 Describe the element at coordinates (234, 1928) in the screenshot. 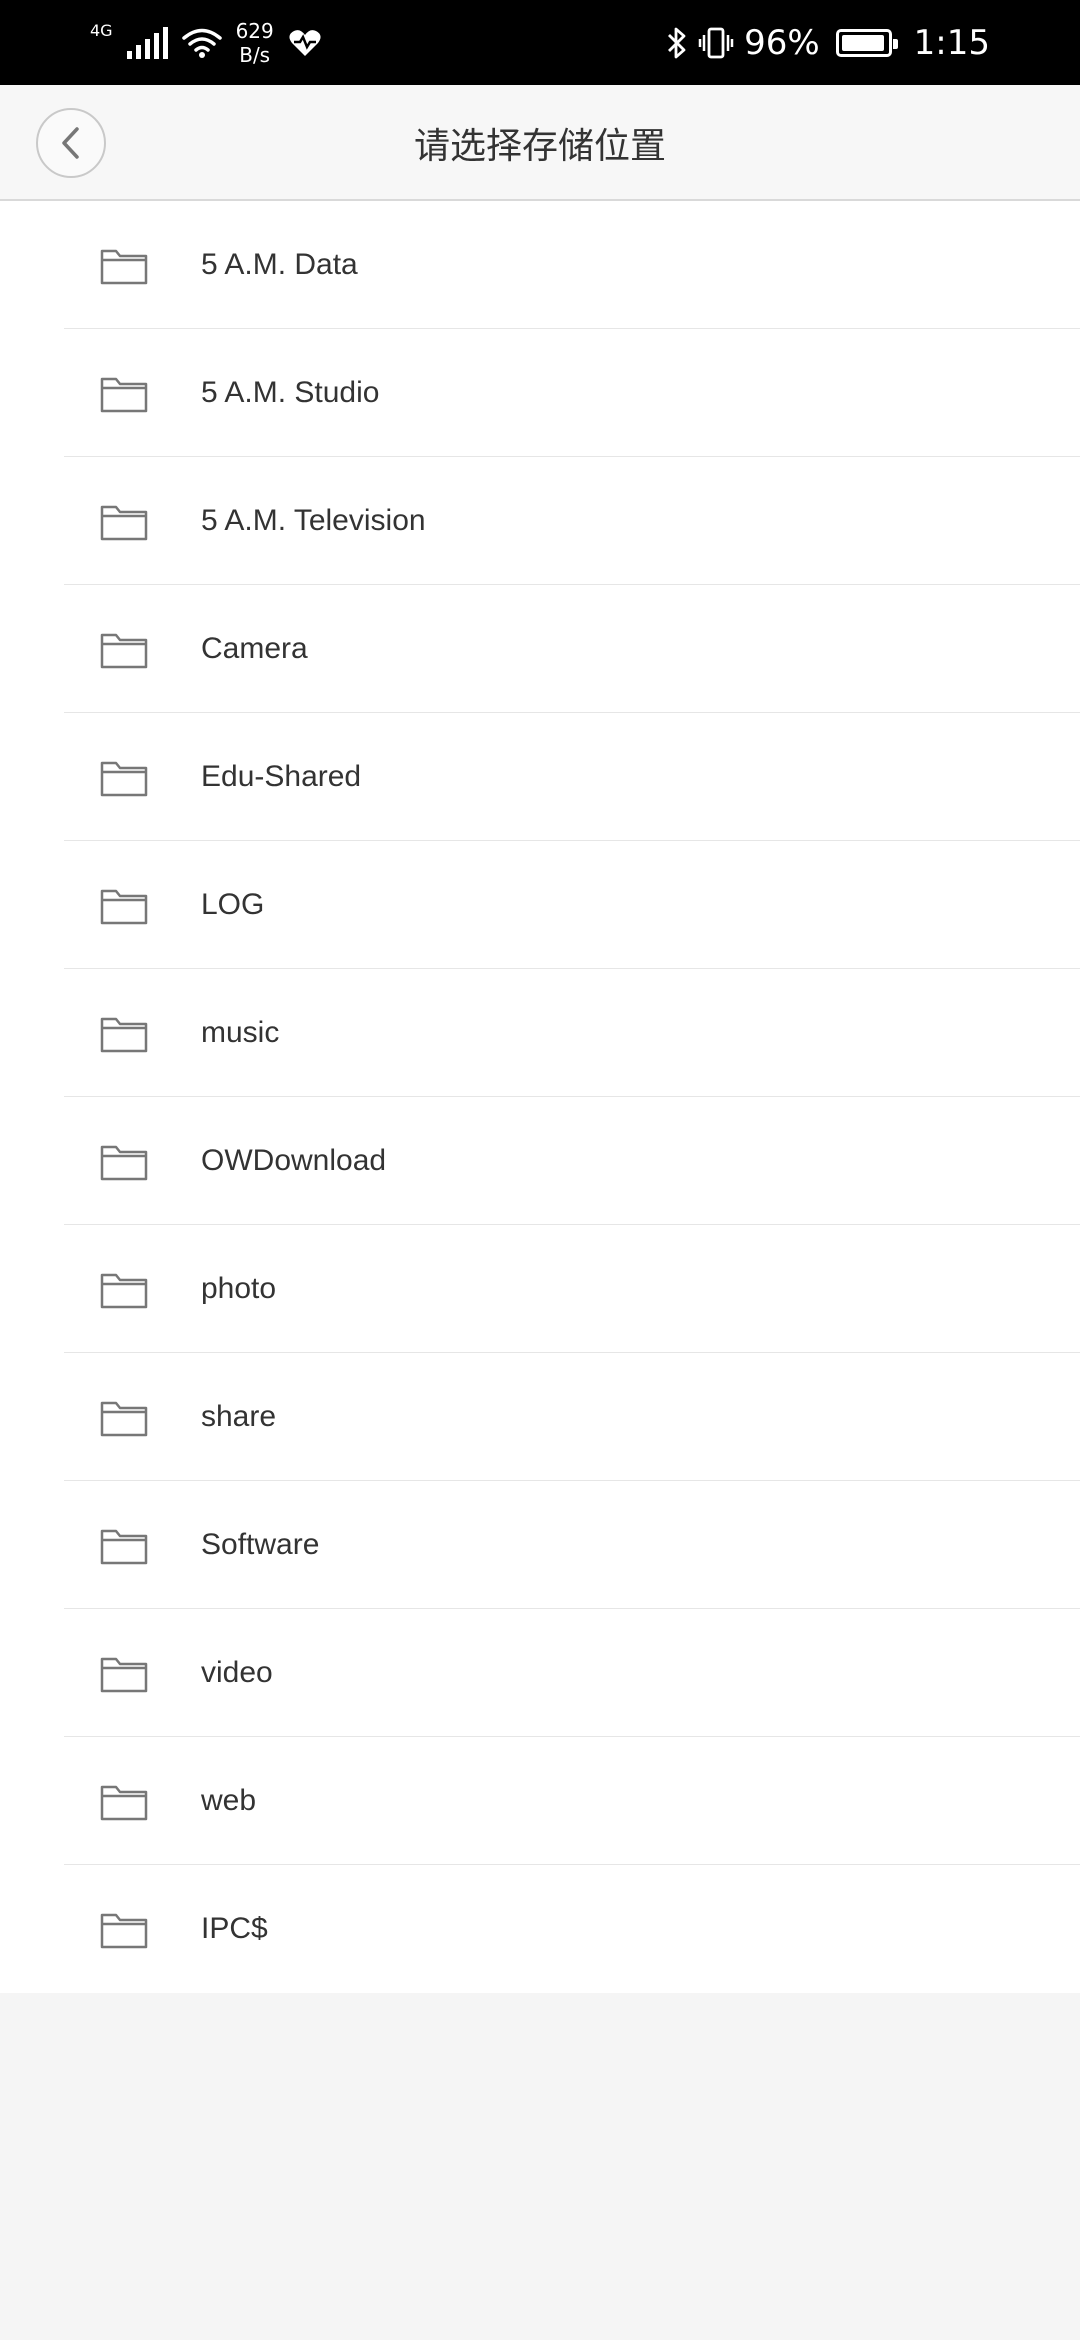

I see `folder-label: IPC$` at that location.